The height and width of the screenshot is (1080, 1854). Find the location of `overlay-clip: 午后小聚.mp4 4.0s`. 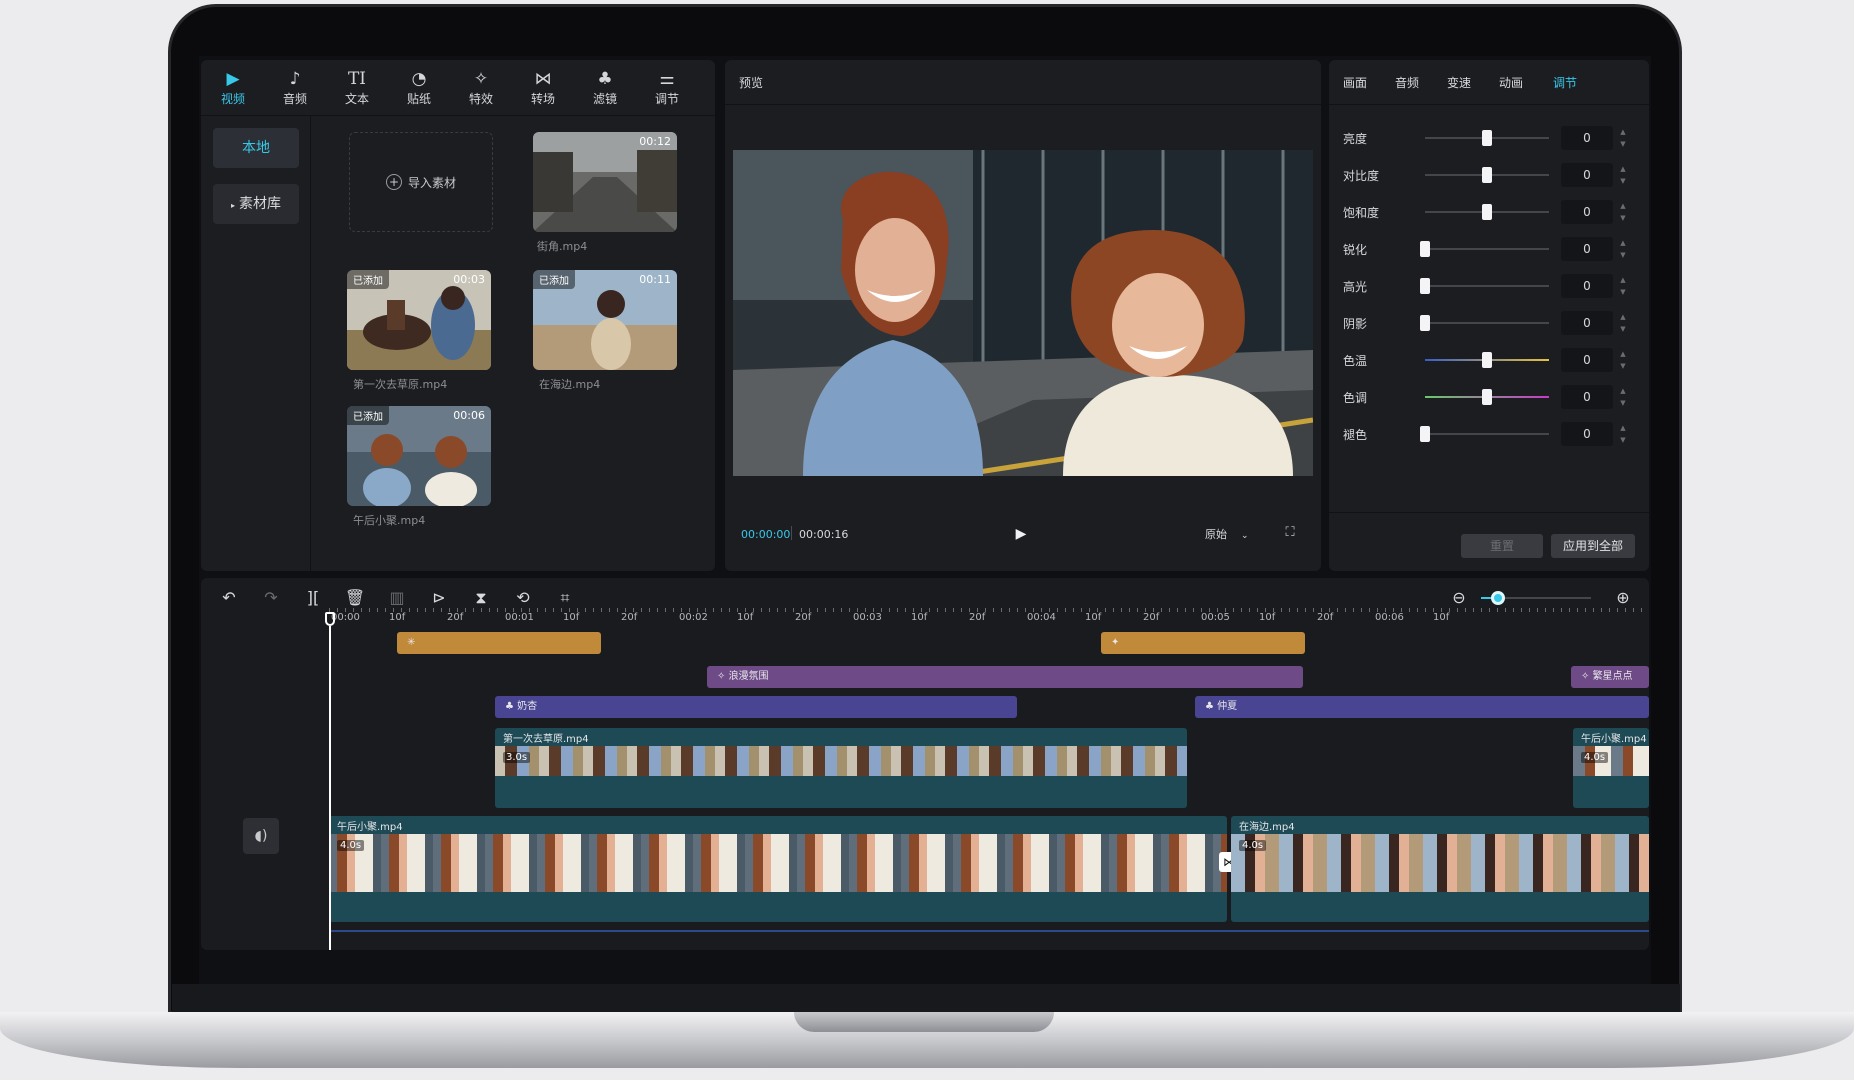

overlay-clip: 午后小聚.mp4 4.0s is located at coordinates (1611, 768).